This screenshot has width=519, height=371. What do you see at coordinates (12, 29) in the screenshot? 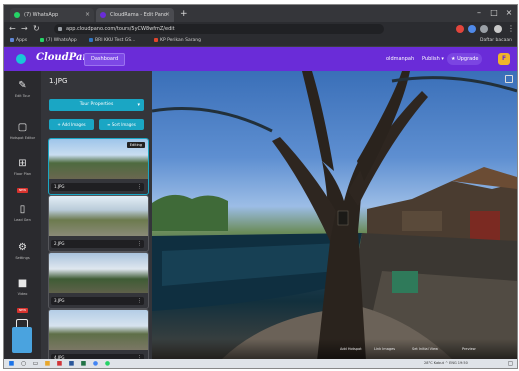
I see `back-icon: ←` at bounding box center [12, 29].